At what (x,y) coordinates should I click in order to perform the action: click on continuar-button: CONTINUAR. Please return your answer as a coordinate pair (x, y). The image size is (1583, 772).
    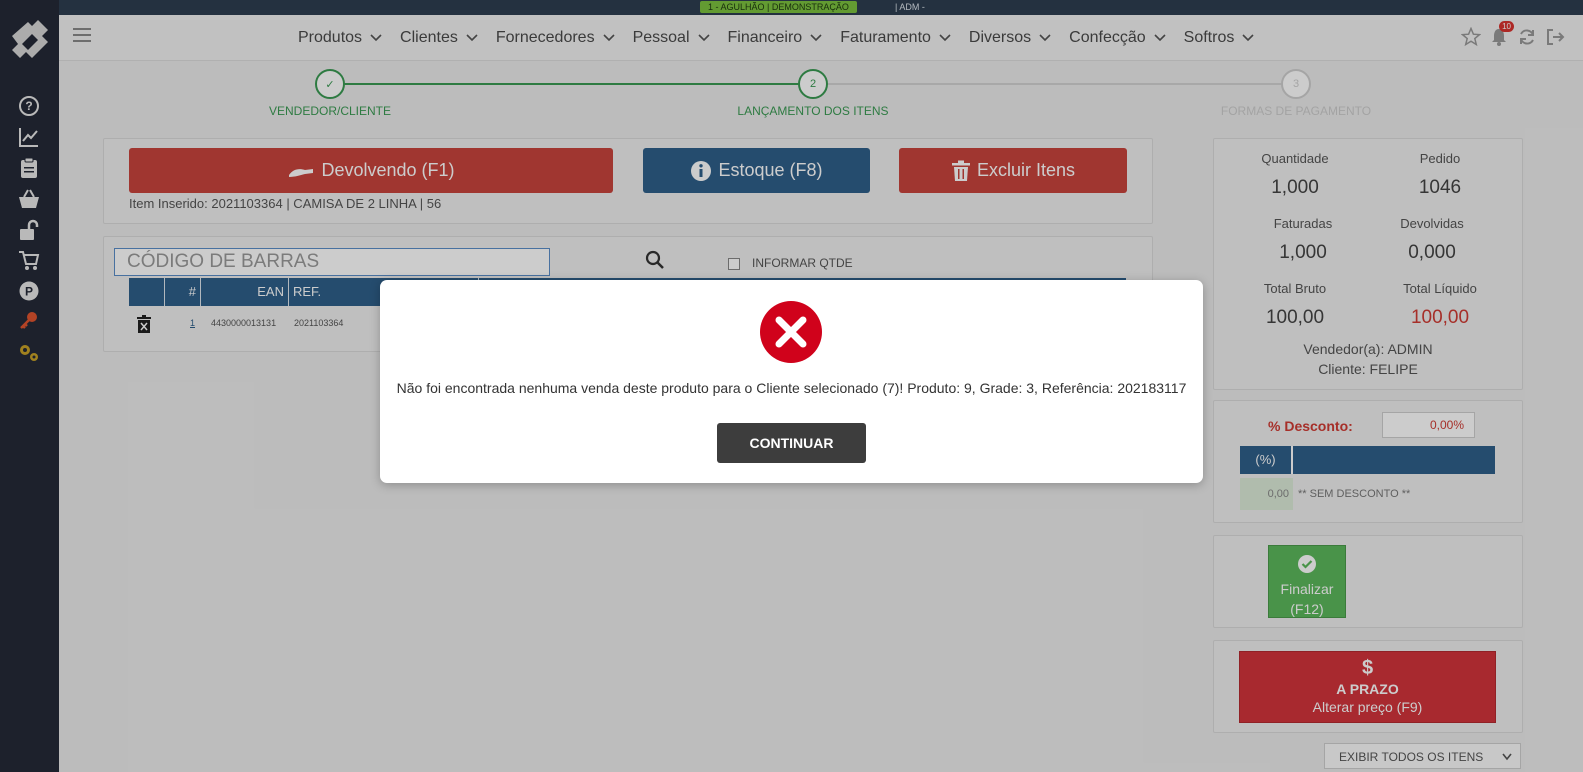
    Looking at the image, I should click on (791, 443).